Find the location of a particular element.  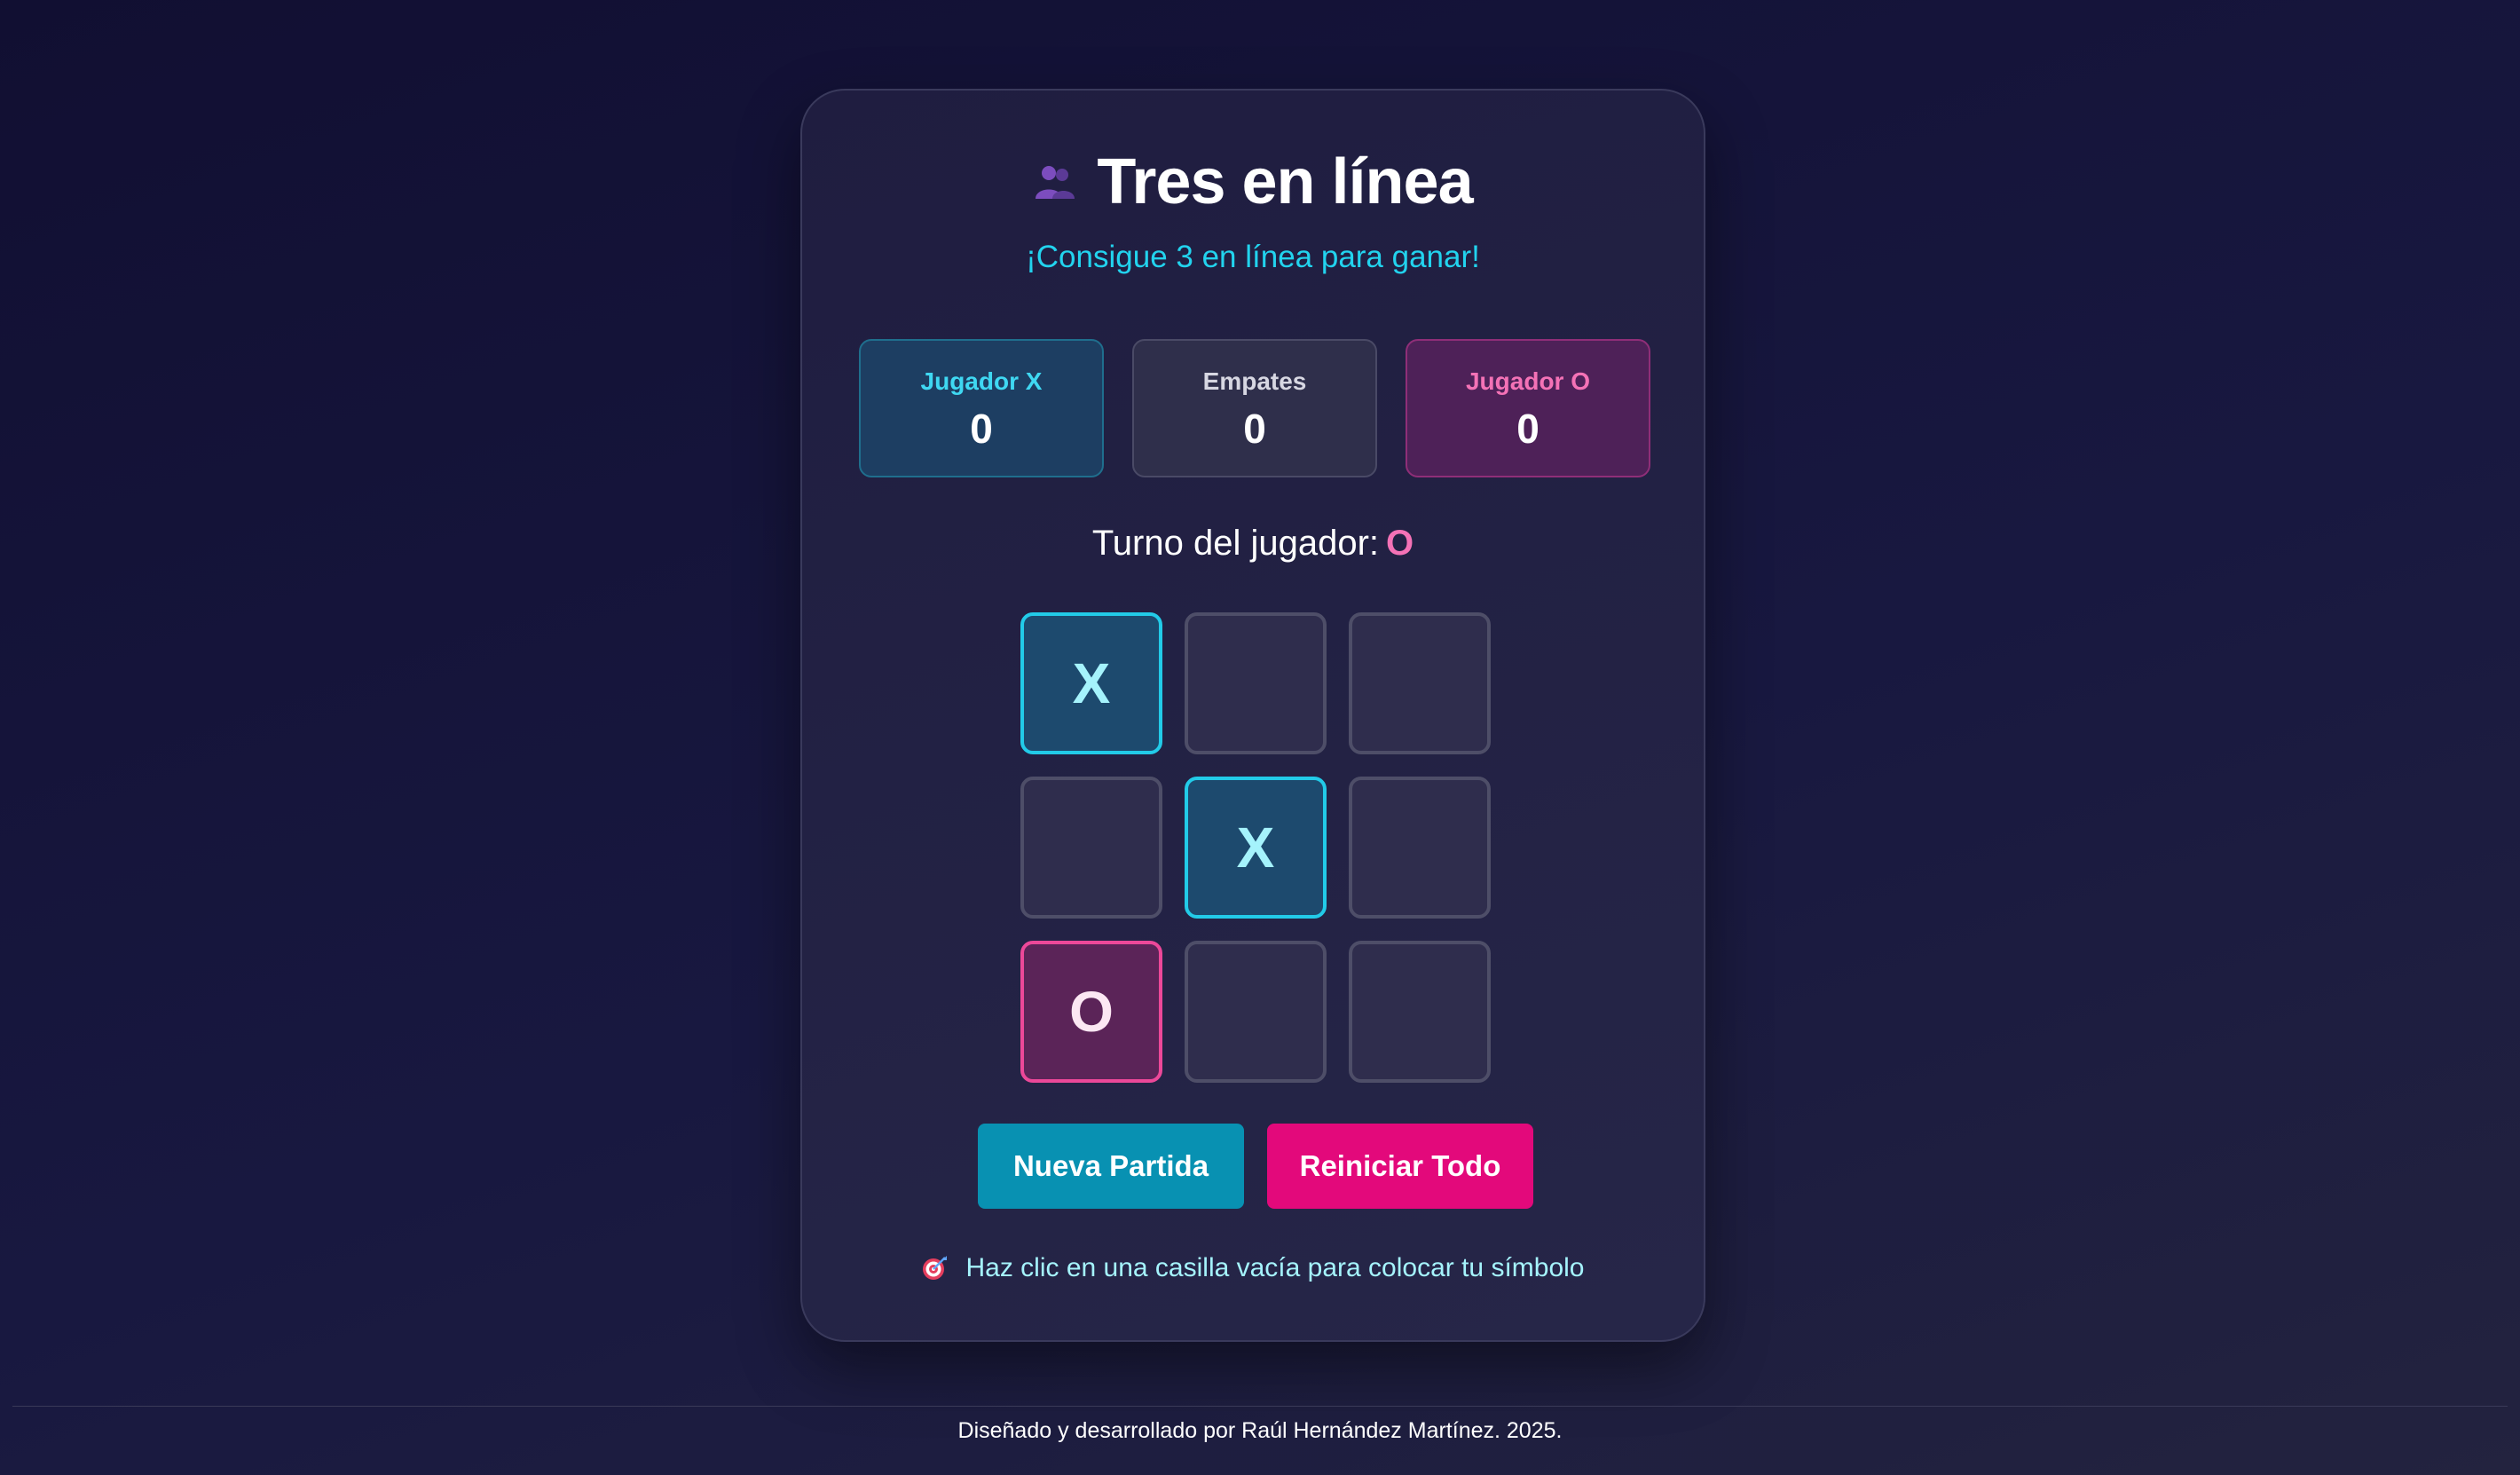

board-cell-5: X is located at coordinates (1256, 848).